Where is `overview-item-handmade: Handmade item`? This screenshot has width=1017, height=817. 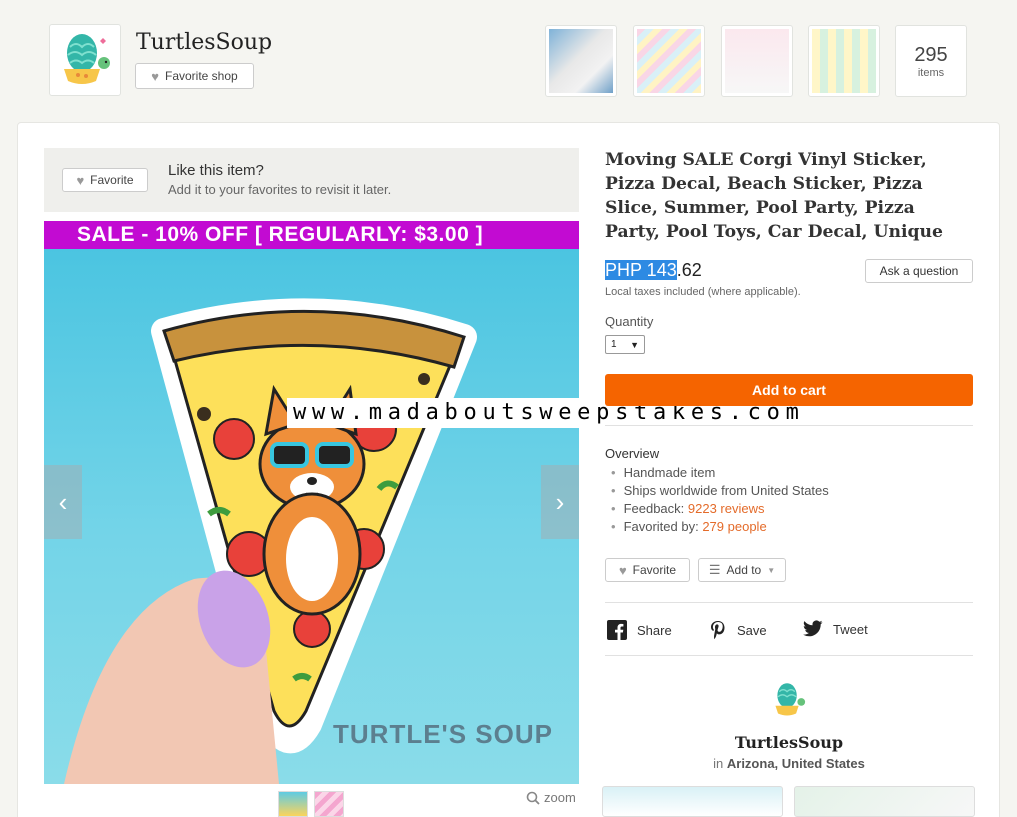
overview-item-handmade: Handmade item is located at coordinates (669, 472).